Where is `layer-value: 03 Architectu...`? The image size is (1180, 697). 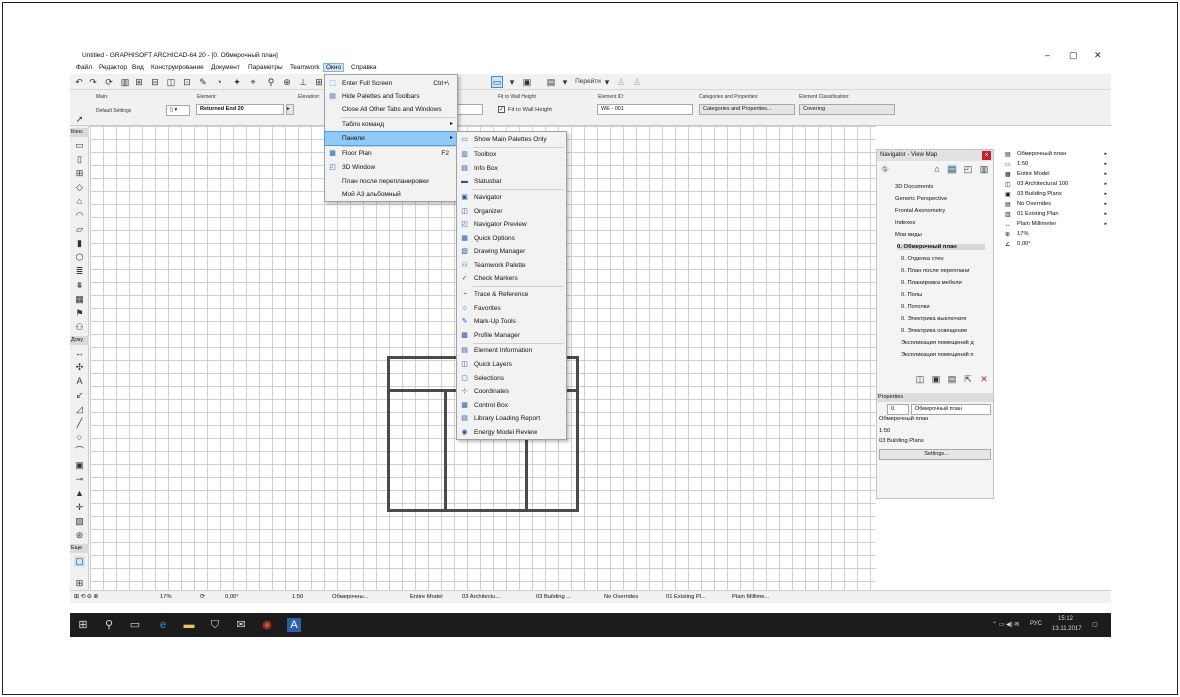 layer-value: 03 Architectu... is located at coordinates (481, 597).